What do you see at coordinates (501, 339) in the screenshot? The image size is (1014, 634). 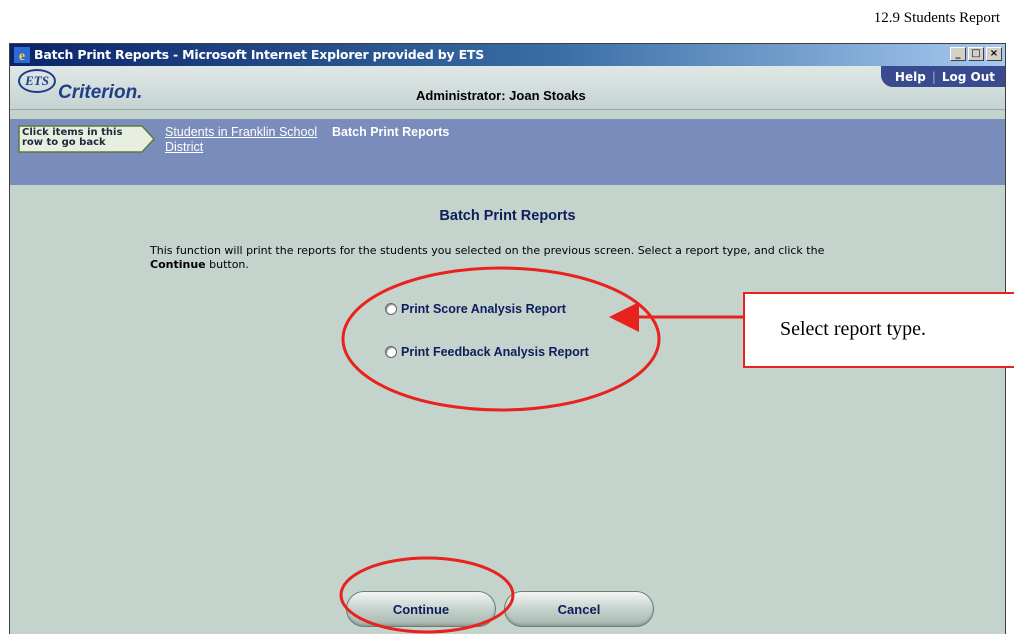 I see `highlight-ellipse-options` at bounding box center [501, 339].